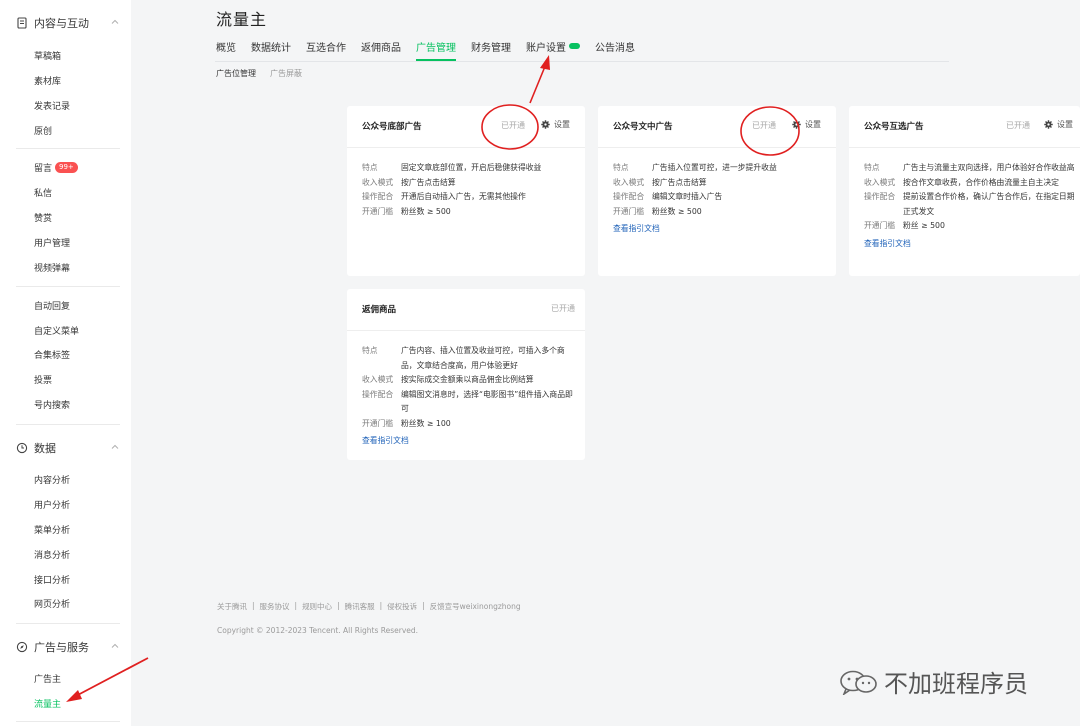 The height and width of the screenshot is (726, 1080). I want to click on sidebar-item-api-analysis: 接口分析, so click(52, 579).